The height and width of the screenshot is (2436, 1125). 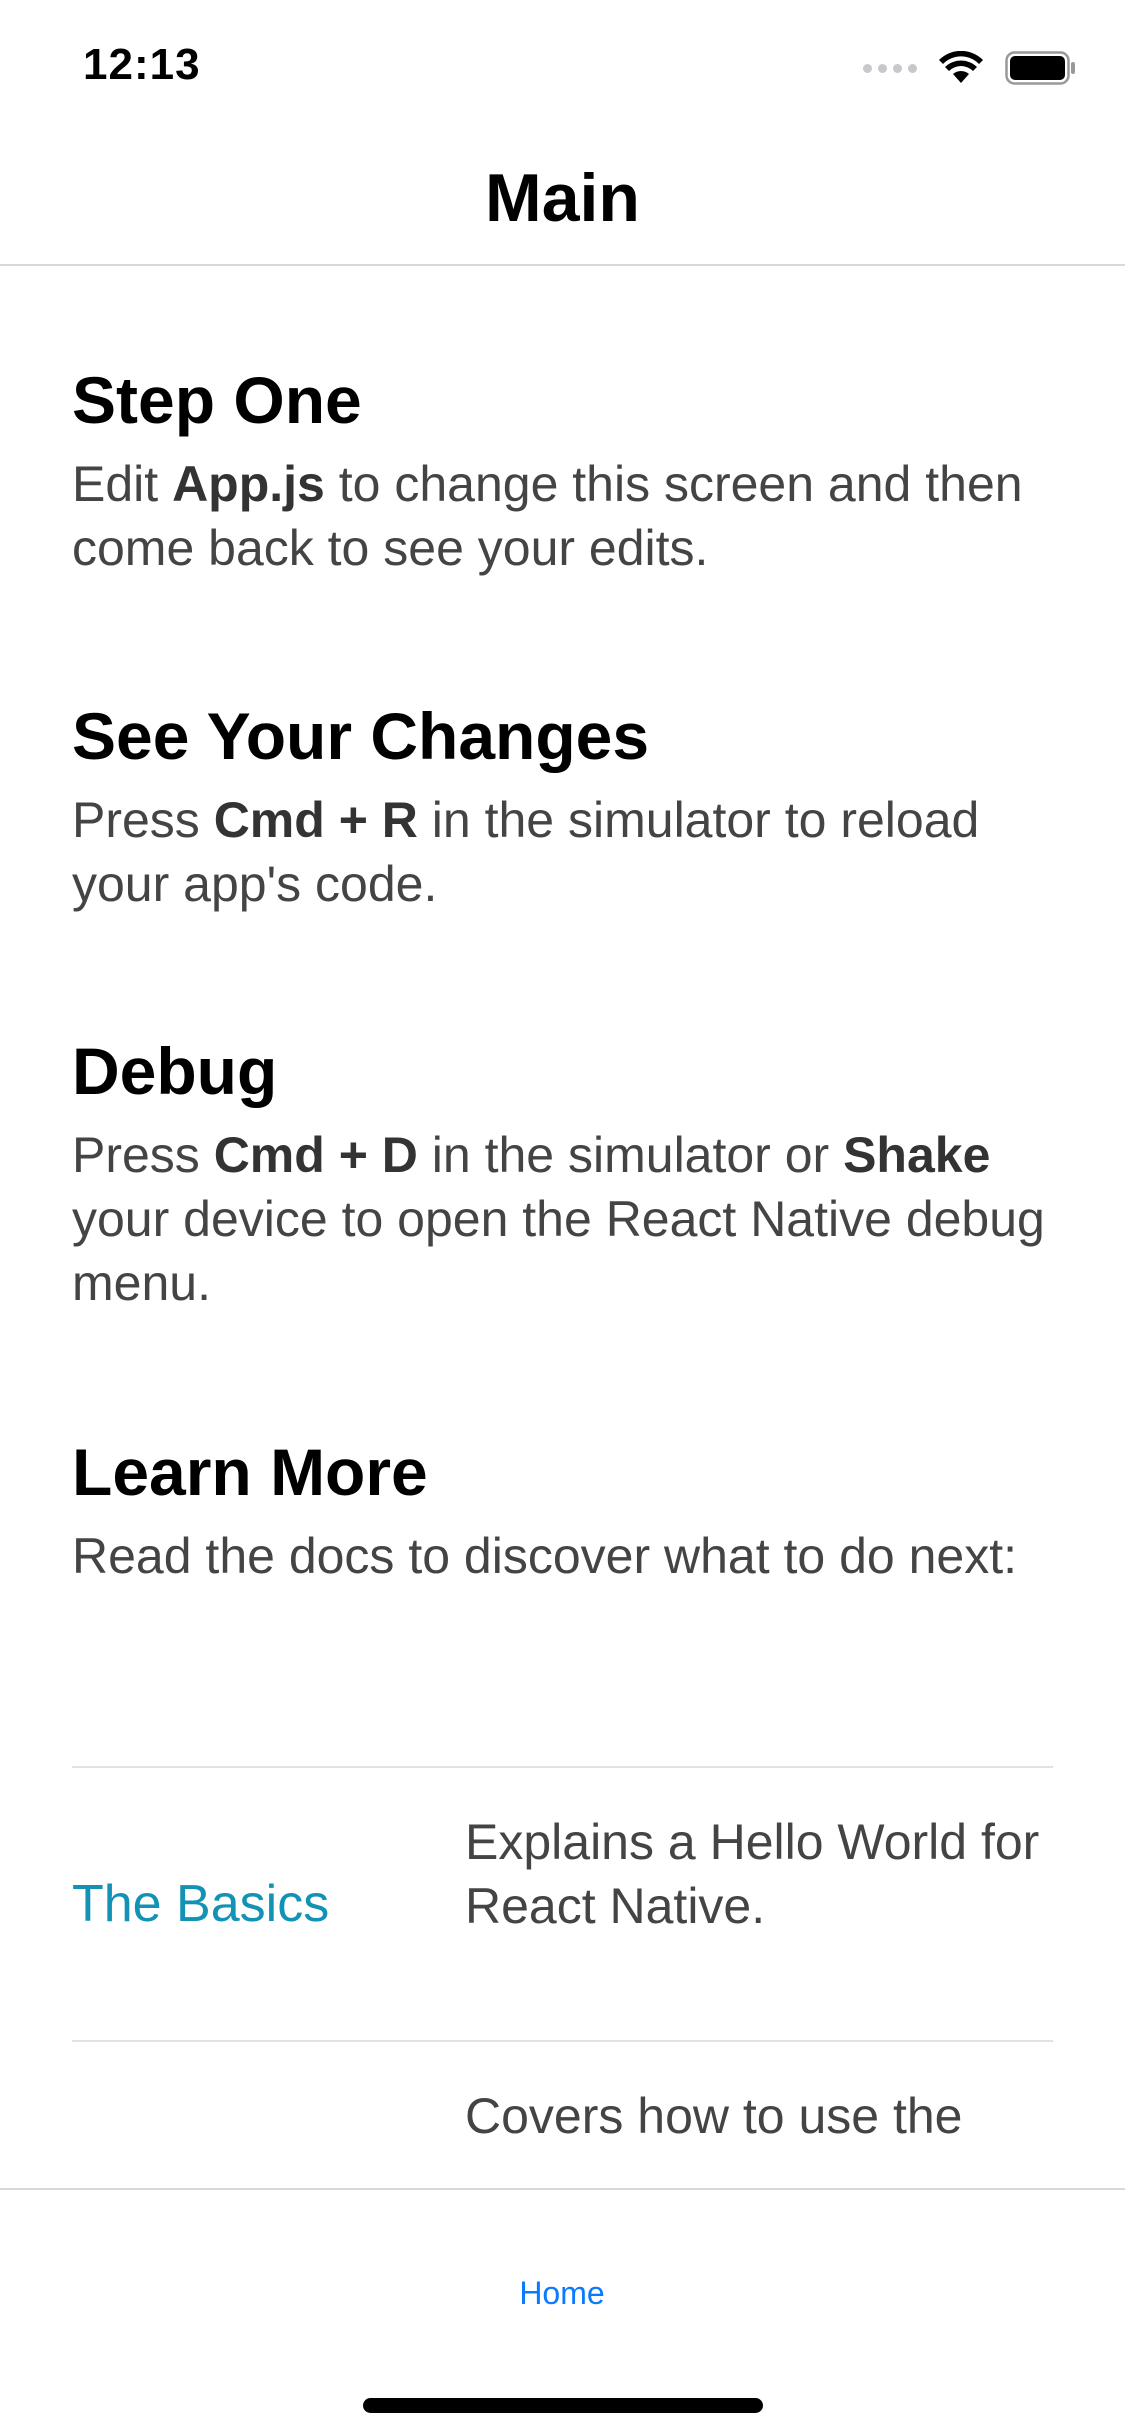 What do you see at coordinates (1040, 68) in the screenshot?
I see `battery-icon` at bounding box center [1040, 68].